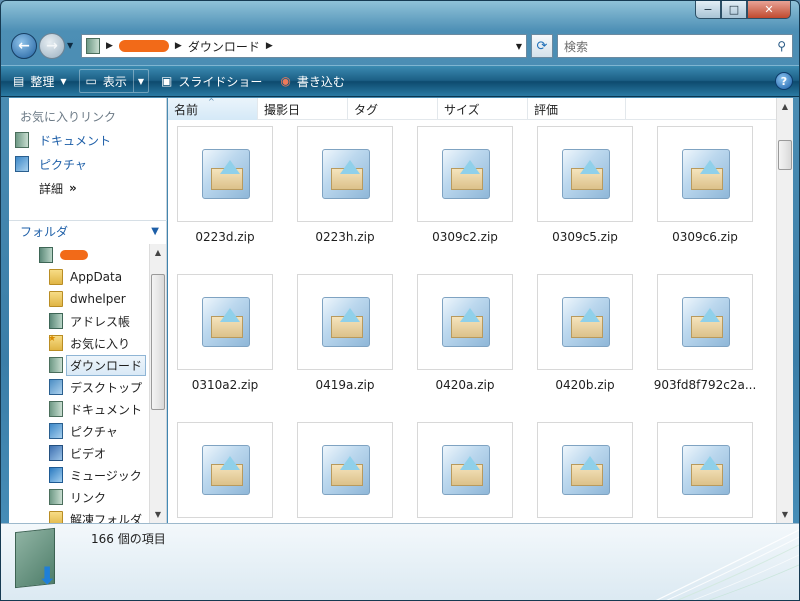 The width and height of the screenshot is (800, 601). I want to click on file-list-scrollbar: ▲ ▼, so click(784, 310).